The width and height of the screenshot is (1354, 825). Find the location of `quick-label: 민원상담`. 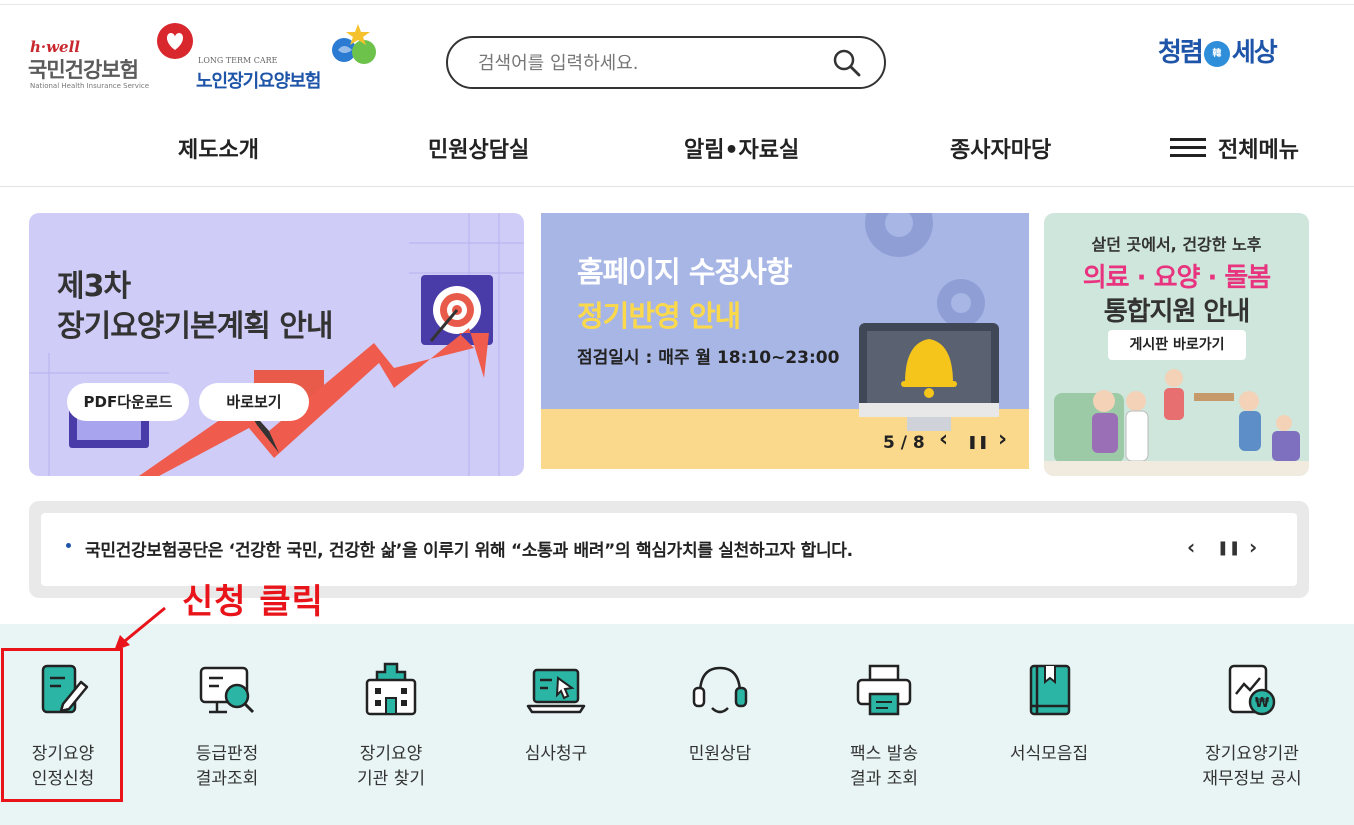

quick-label: 민원상담 is located at coordinates (720, 754).